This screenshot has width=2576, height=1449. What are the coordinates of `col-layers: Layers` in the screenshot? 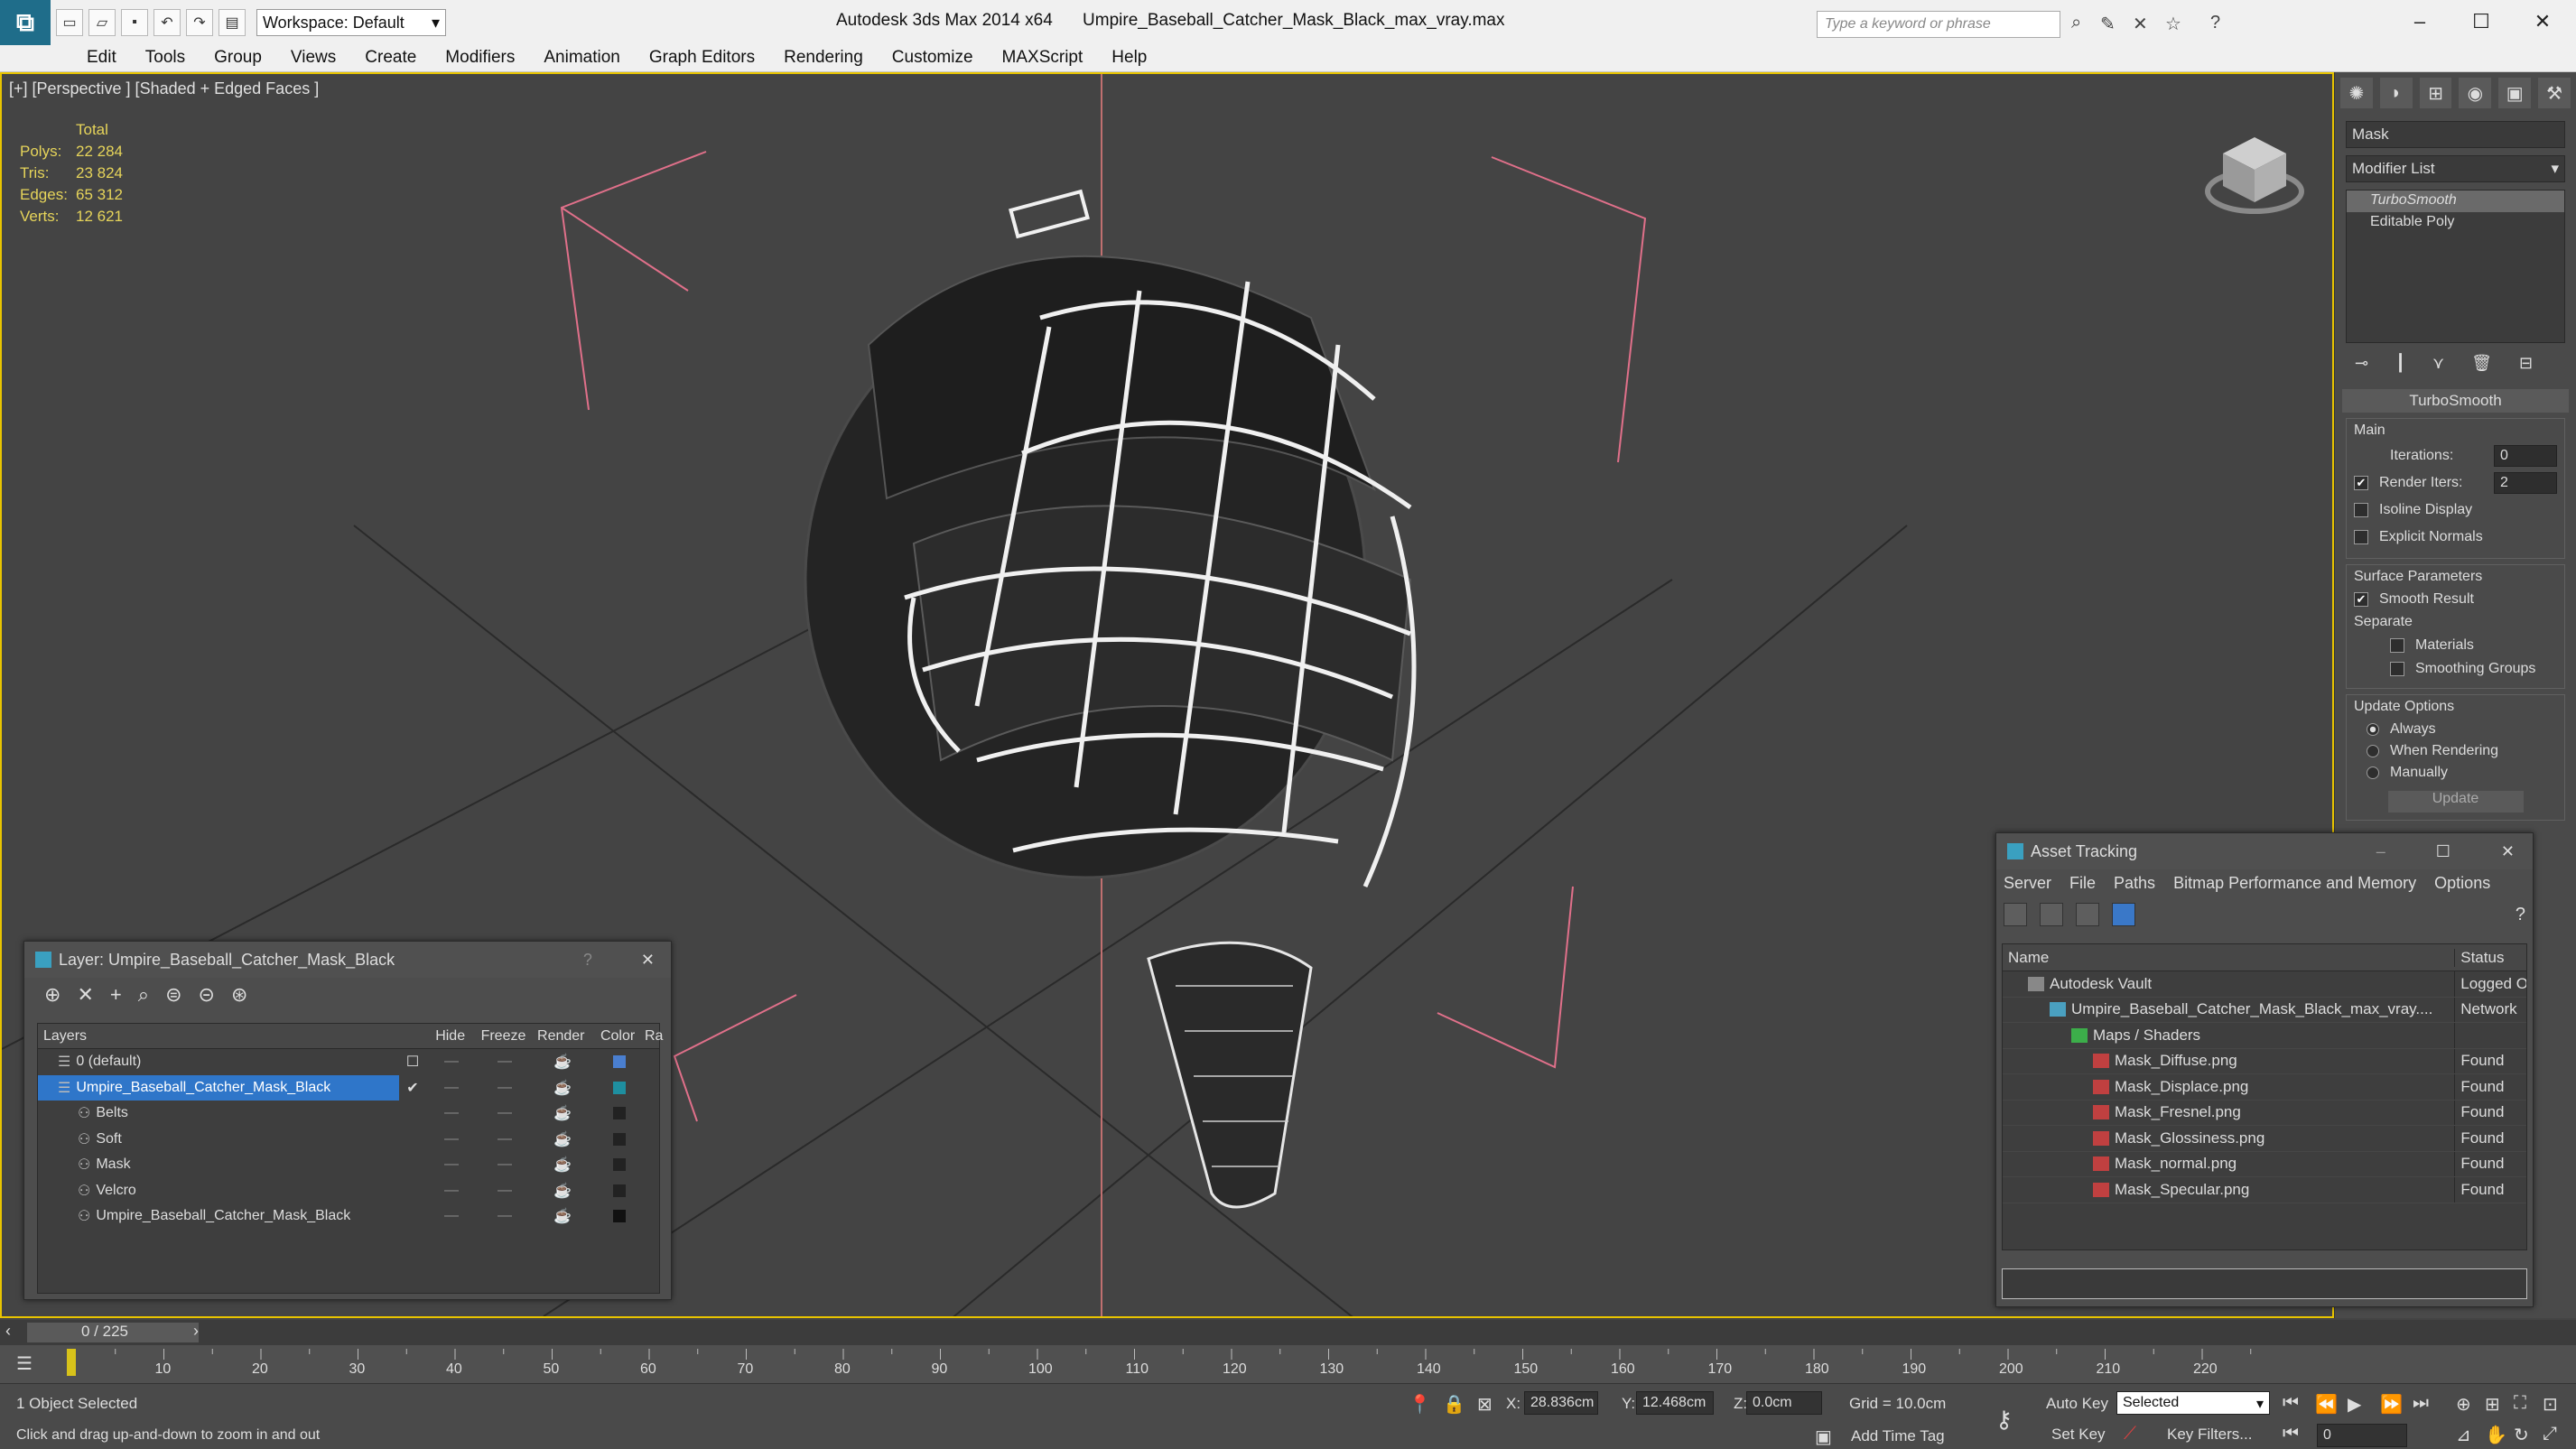 It's located at (232, 1036).